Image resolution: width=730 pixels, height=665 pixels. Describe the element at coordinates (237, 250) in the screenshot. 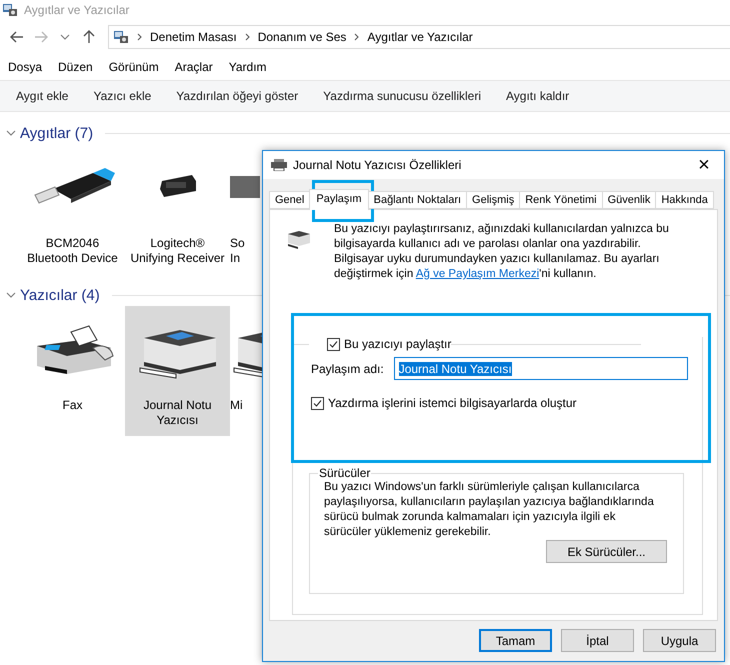

I see `device-label: So In` at that location.